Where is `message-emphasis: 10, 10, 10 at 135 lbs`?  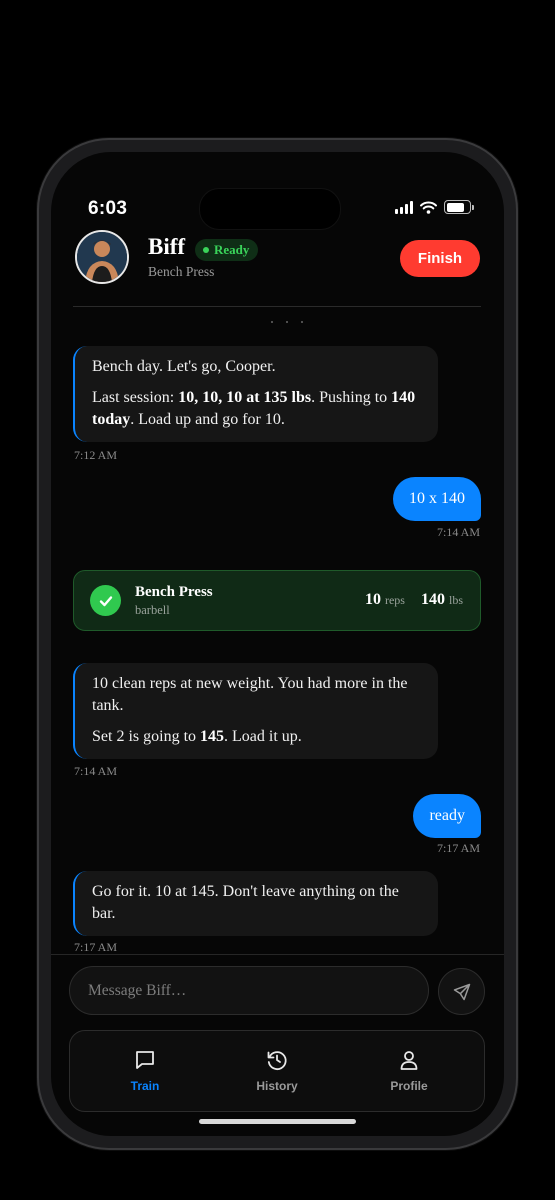
message-emphasis: 10, 10, 10 at 135 lbs is located at coordinates (245, 397).